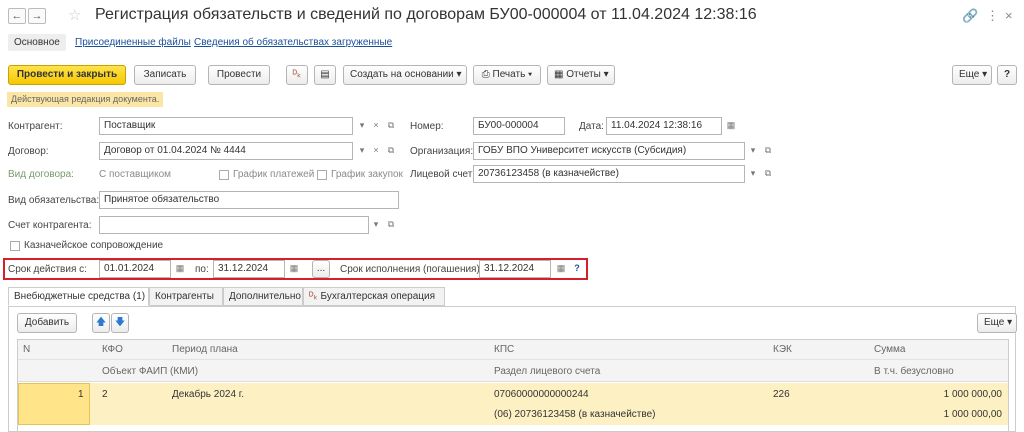 The height and width of the screenshot is (432, 1024). Describe the element at coordinates (150, 371) in the screenshot. I see `header-faip: Объект ФАИП (КМИ)` at that location.